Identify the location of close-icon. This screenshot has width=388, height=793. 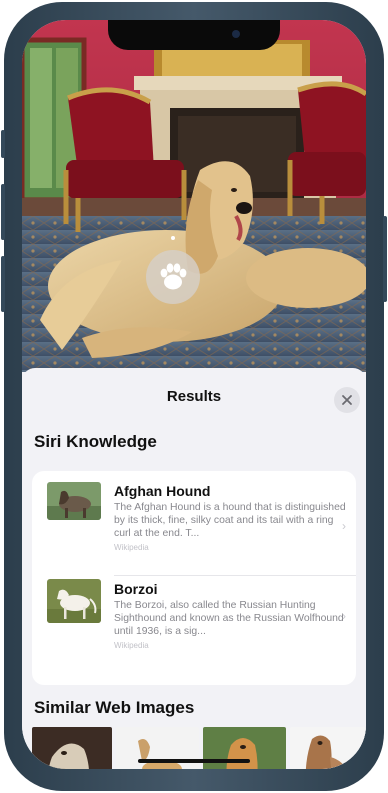
(347, 400).